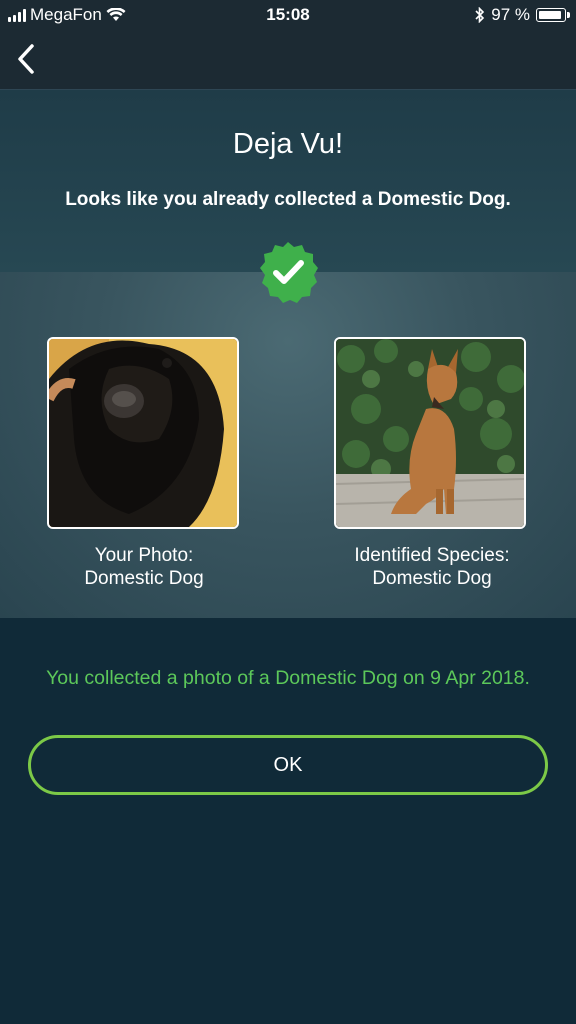  I want to click on back-button, so click(28, 59).